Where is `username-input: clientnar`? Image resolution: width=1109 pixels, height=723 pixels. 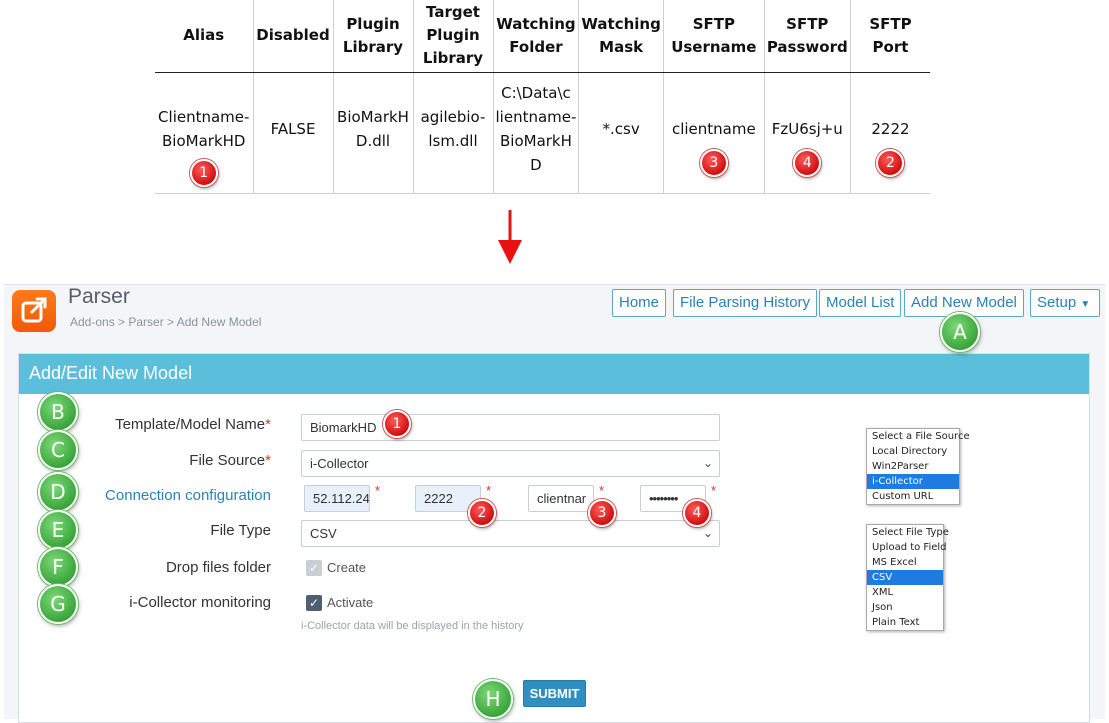 username-input: clientnar is located at coordinates (561, 498).